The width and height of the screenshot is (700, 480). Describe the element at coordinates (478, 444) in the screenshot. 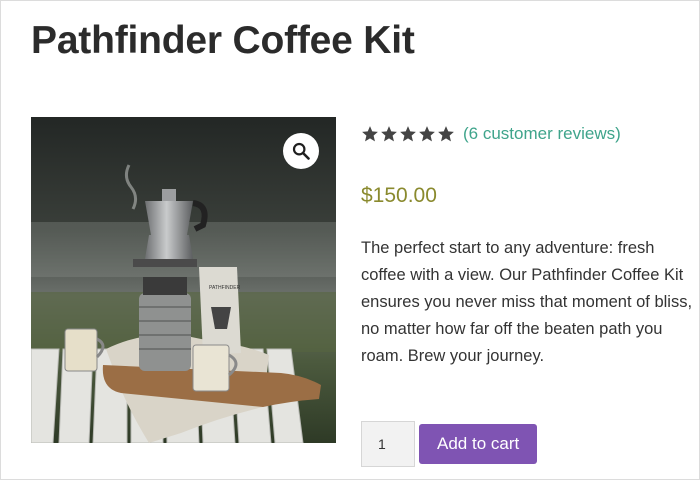

I see `add-to-cart-button: Add to cart` at that location.